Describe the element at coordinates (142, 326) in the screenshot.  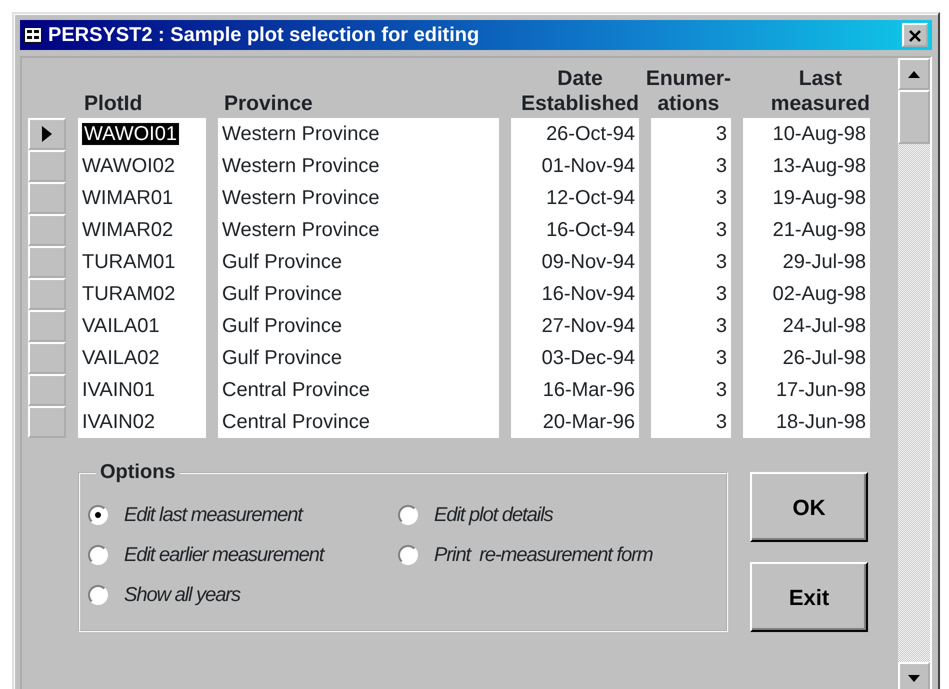
I see `table-cell: VAILA01` at that location.